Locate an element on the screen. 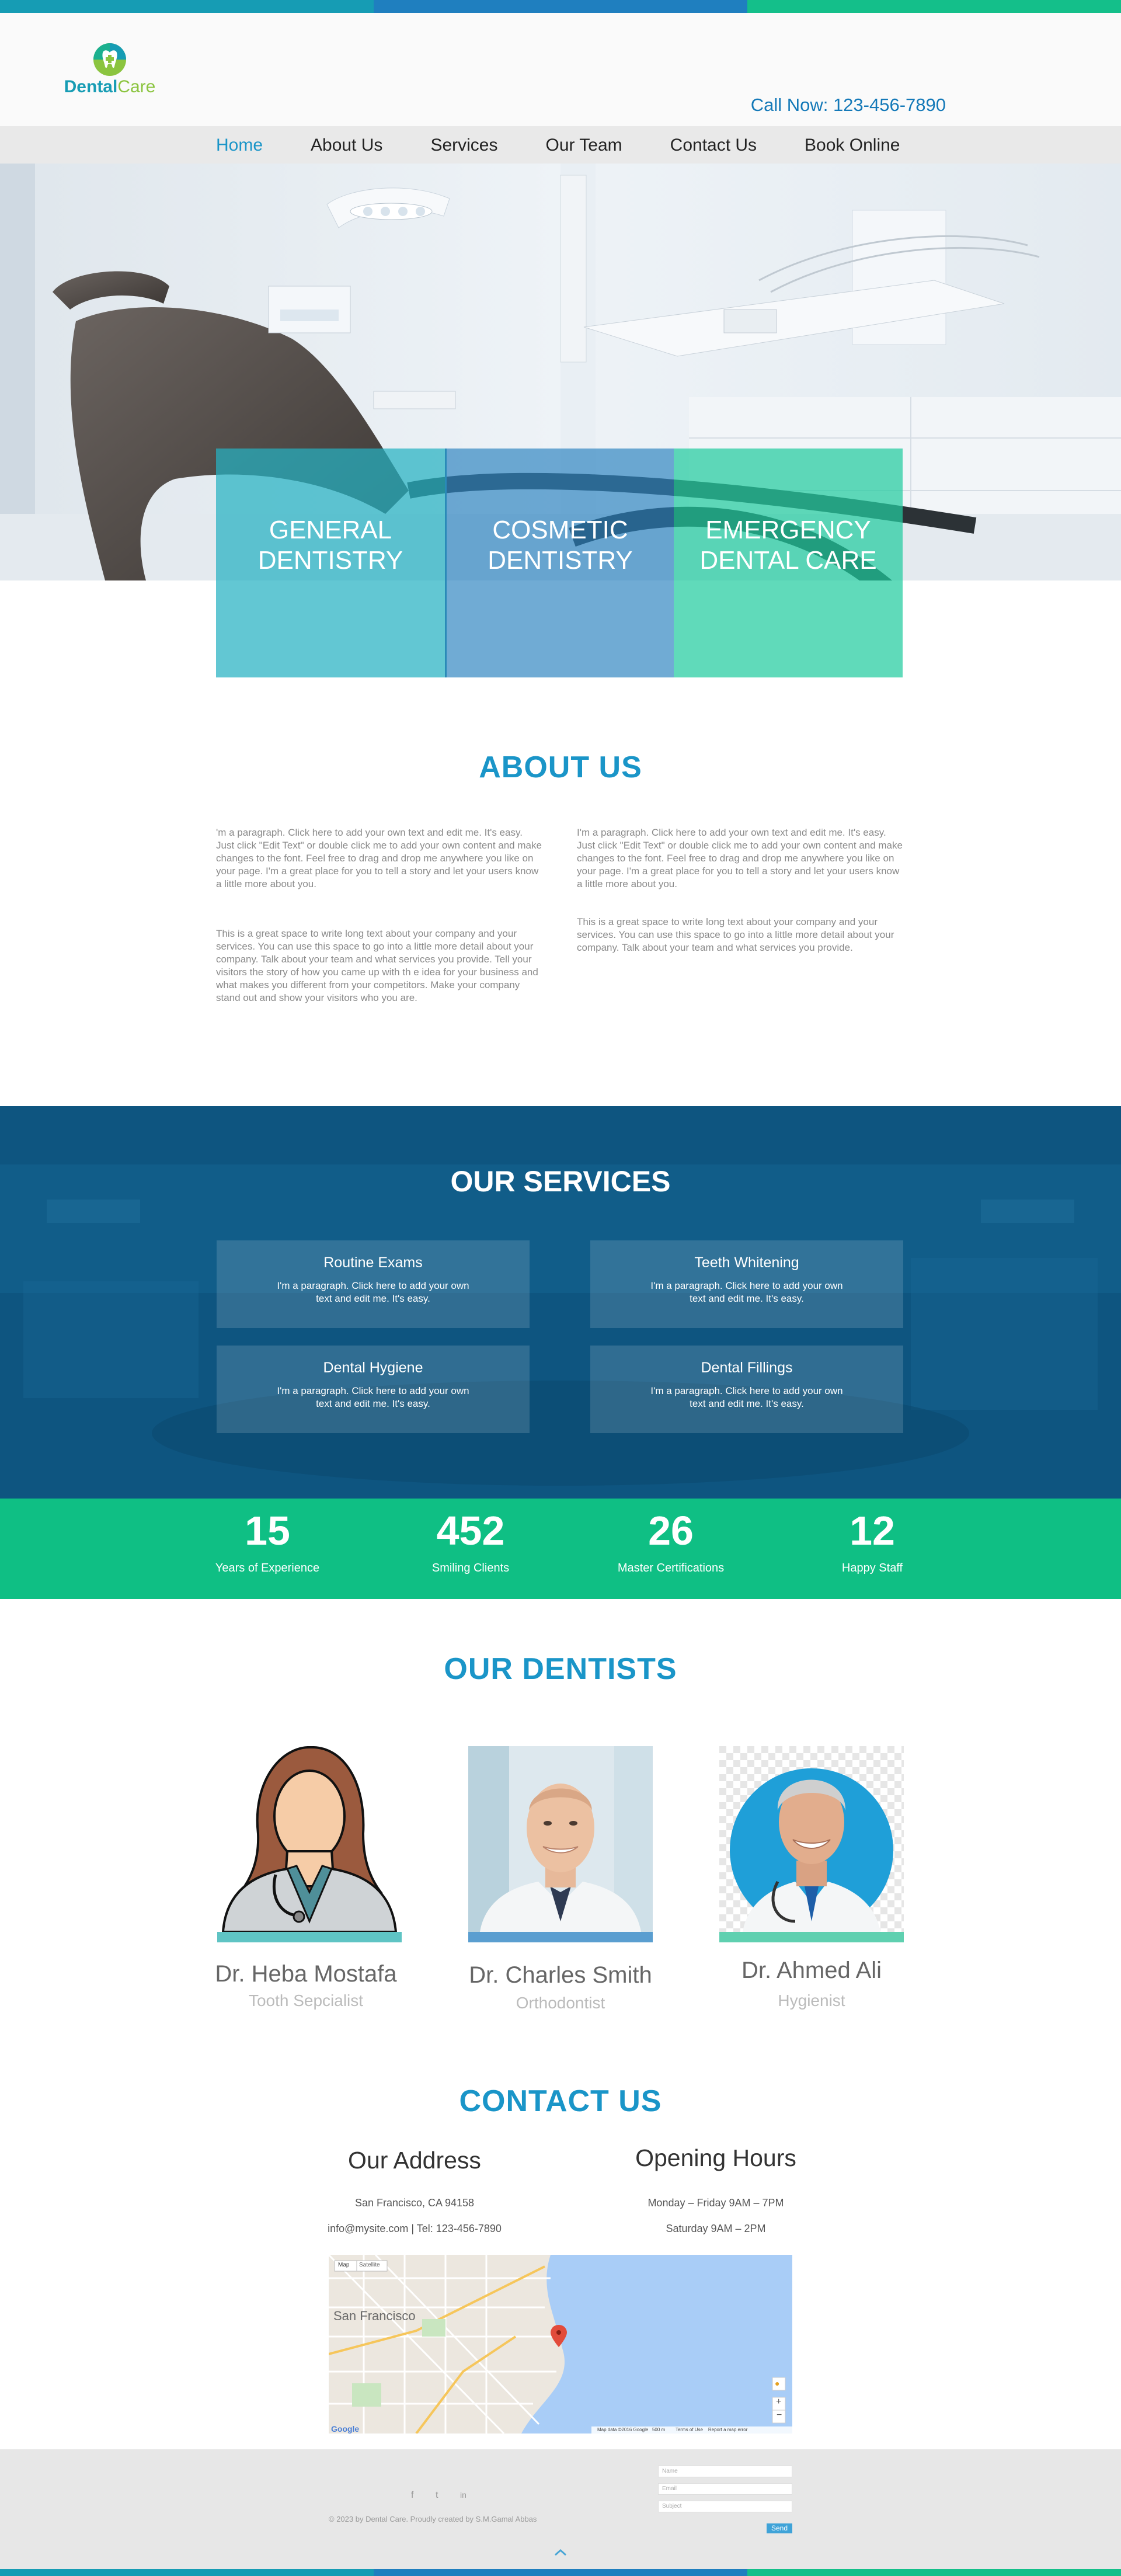 This screenshot has height=2576, width=1121. email-phone-line: info@mysite.com | Tel: 123-456-7890 is located at coordinates (414, 2229).